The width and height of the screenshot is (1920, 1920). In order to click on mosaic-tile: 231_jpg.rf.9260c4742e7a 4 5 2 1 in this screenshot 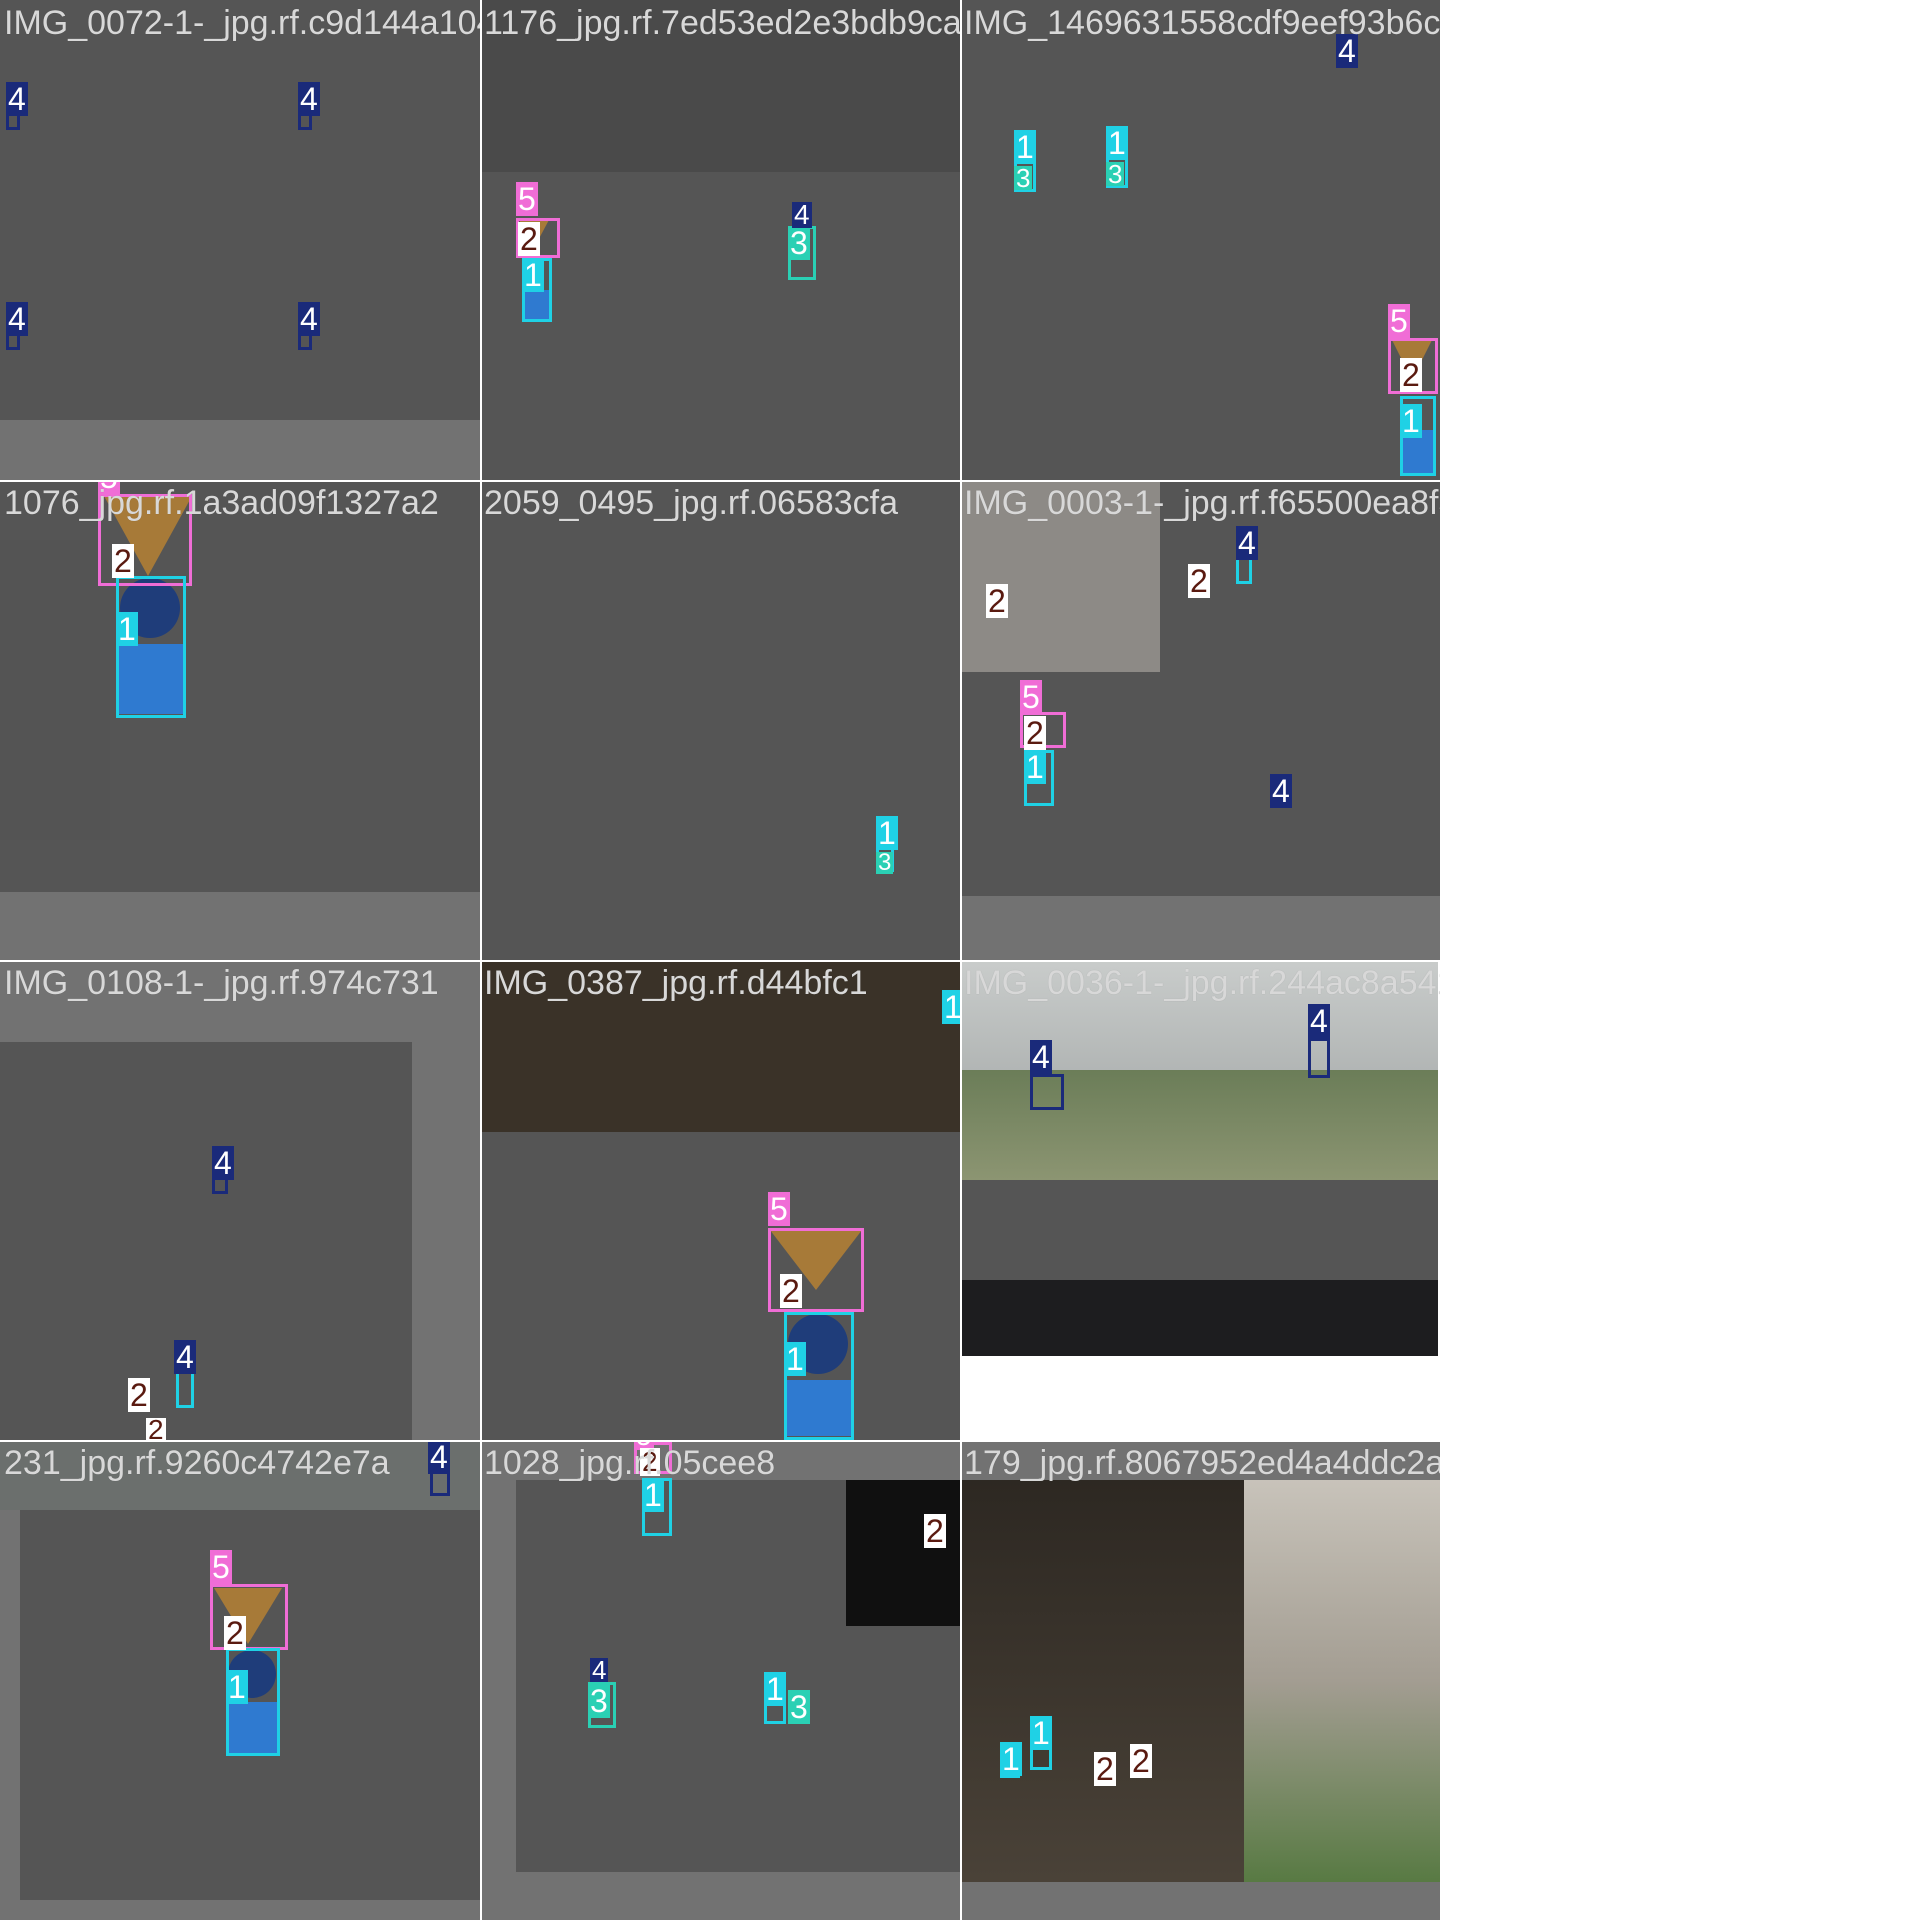, I will do `click(240, 1680)`.